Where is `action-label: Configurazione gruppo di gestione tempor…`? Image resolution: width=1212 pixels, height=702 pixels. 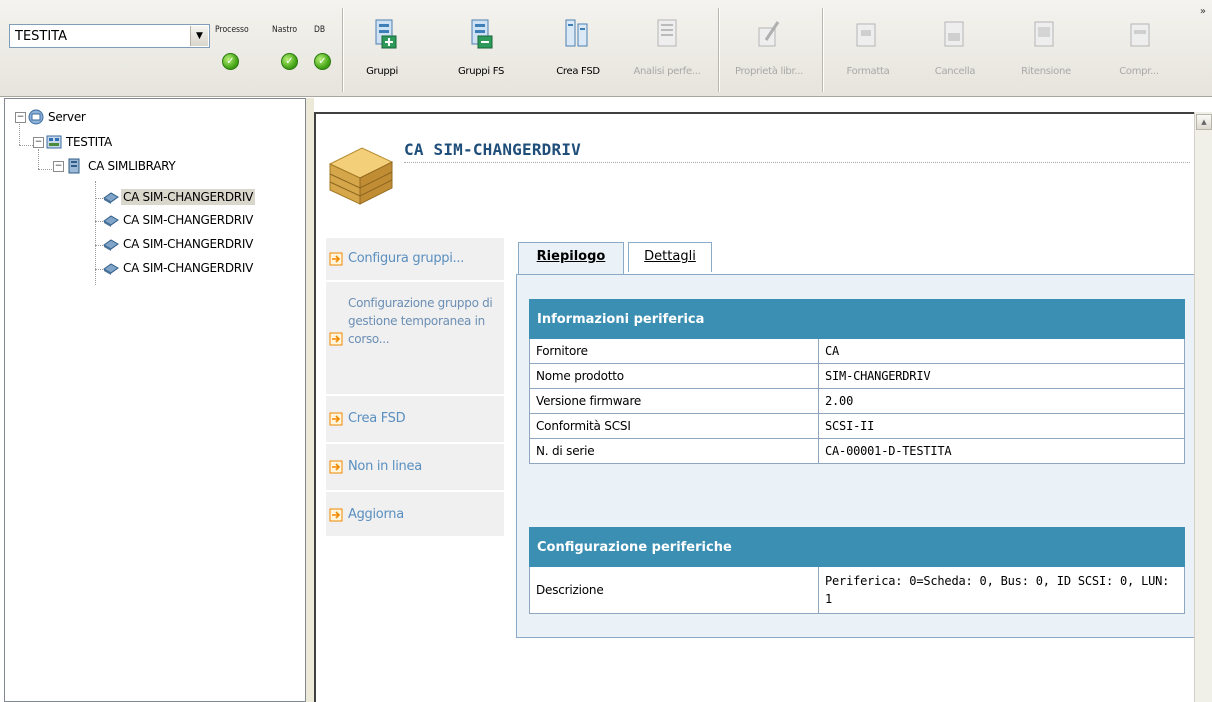 action-label: Configurazione gruppo di gestione tempor… is located at coordinates (420, 321).